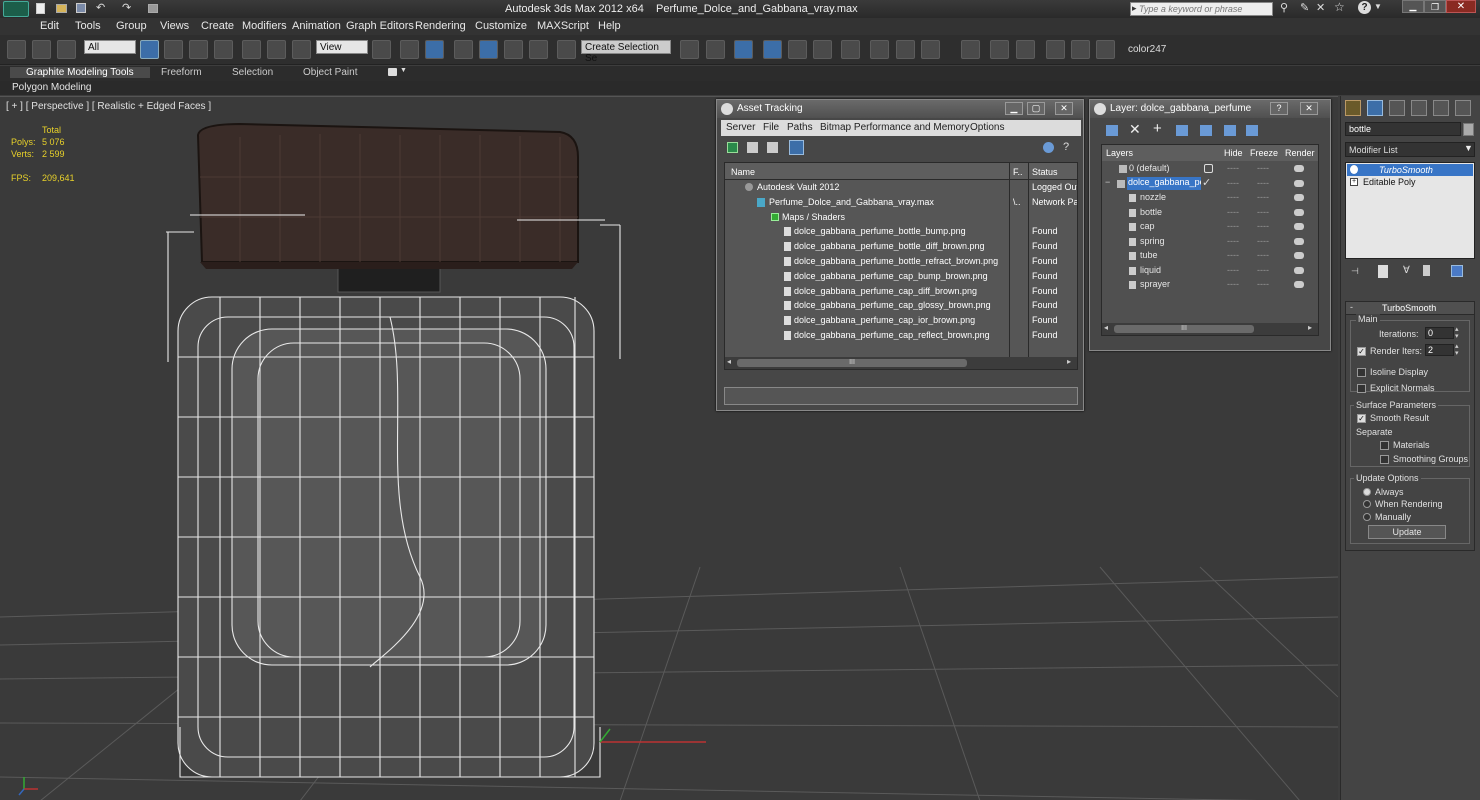 The height and width of the screenshot is (800, 1480). I want to click on ribbon-options-dropdown-icon: ▼, so click(403, 70).